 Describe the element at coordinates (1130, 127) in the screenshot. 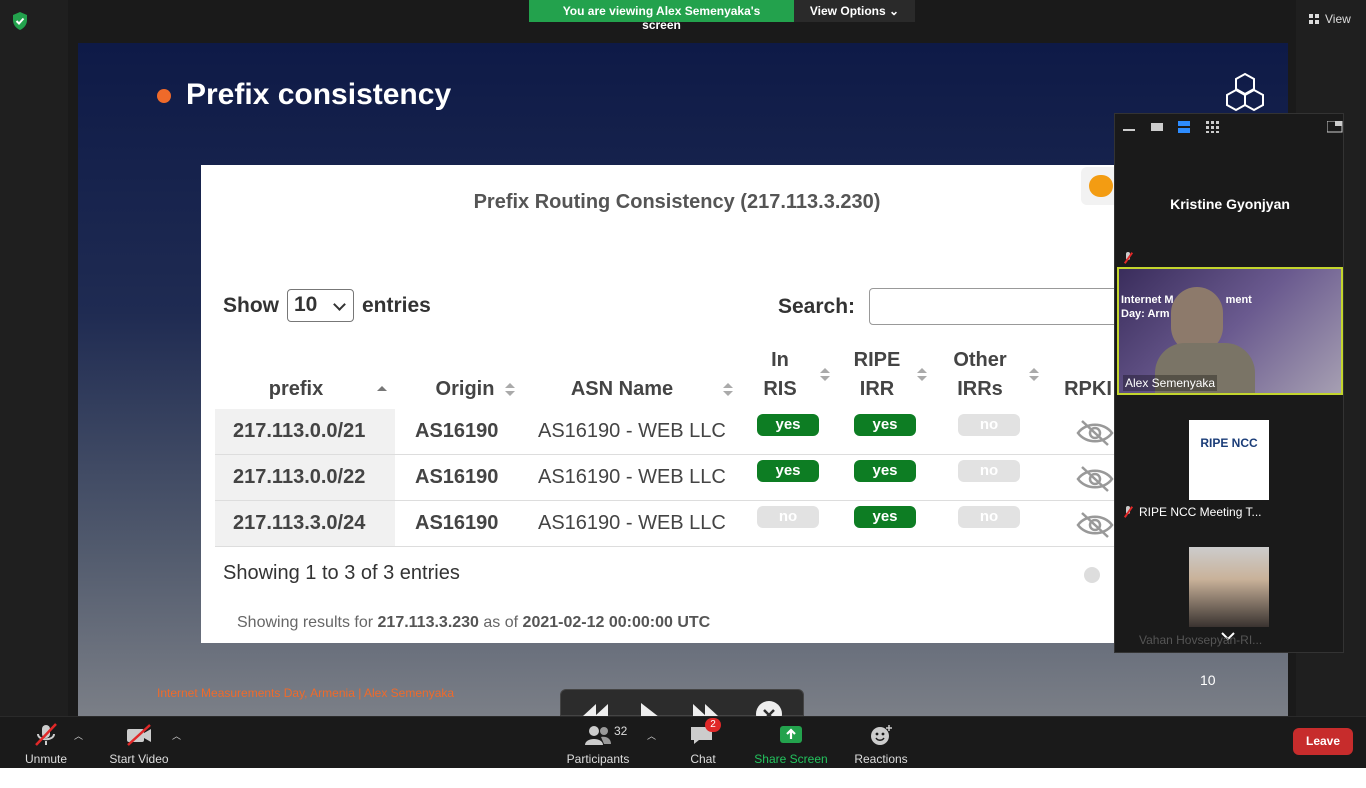

I see `minimize-icon` at that location.